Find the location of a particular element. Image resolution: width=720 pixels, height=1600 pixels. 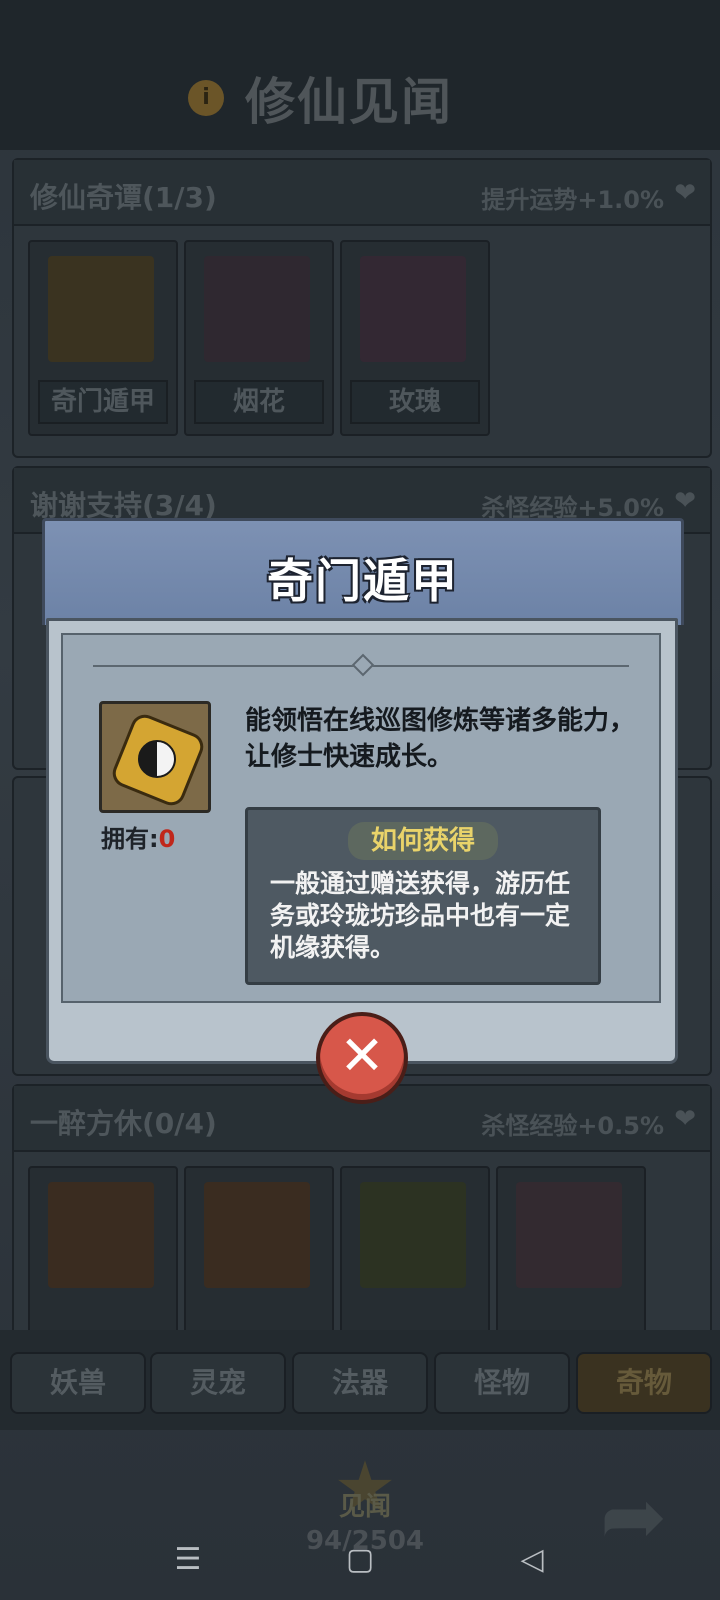

item-label: 玫瑰 is located at coordinates (415, 402).